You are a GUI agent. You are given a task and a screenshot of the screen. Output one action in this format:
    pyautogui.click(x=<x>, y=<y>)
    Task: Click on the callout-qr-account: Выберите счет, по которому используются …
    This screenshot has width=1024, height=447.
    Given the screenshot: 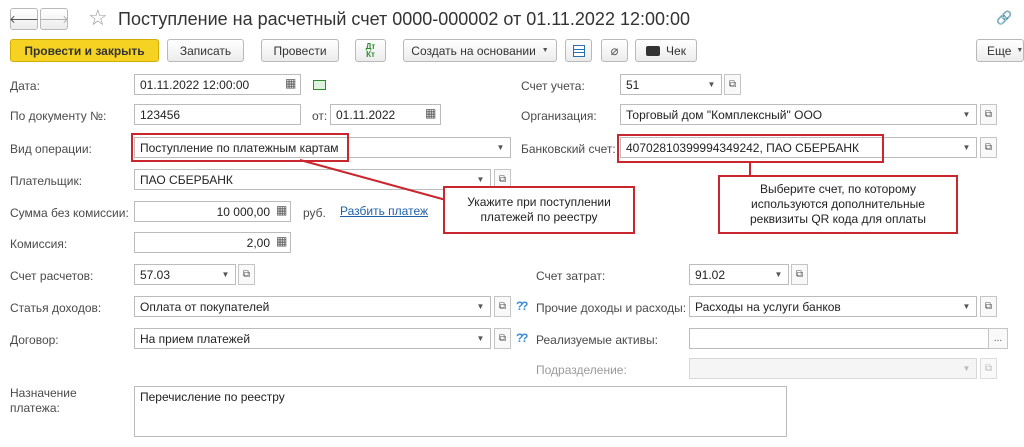 What is the action you would take?
    pyautogui.click(x=838, y=204)
    